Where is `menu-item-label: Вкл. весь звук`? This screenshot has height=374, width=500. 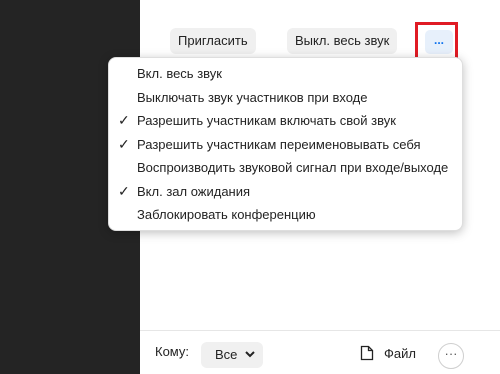
menu-item-label: Вкл. весь звук is located at coordinates (179, 73).